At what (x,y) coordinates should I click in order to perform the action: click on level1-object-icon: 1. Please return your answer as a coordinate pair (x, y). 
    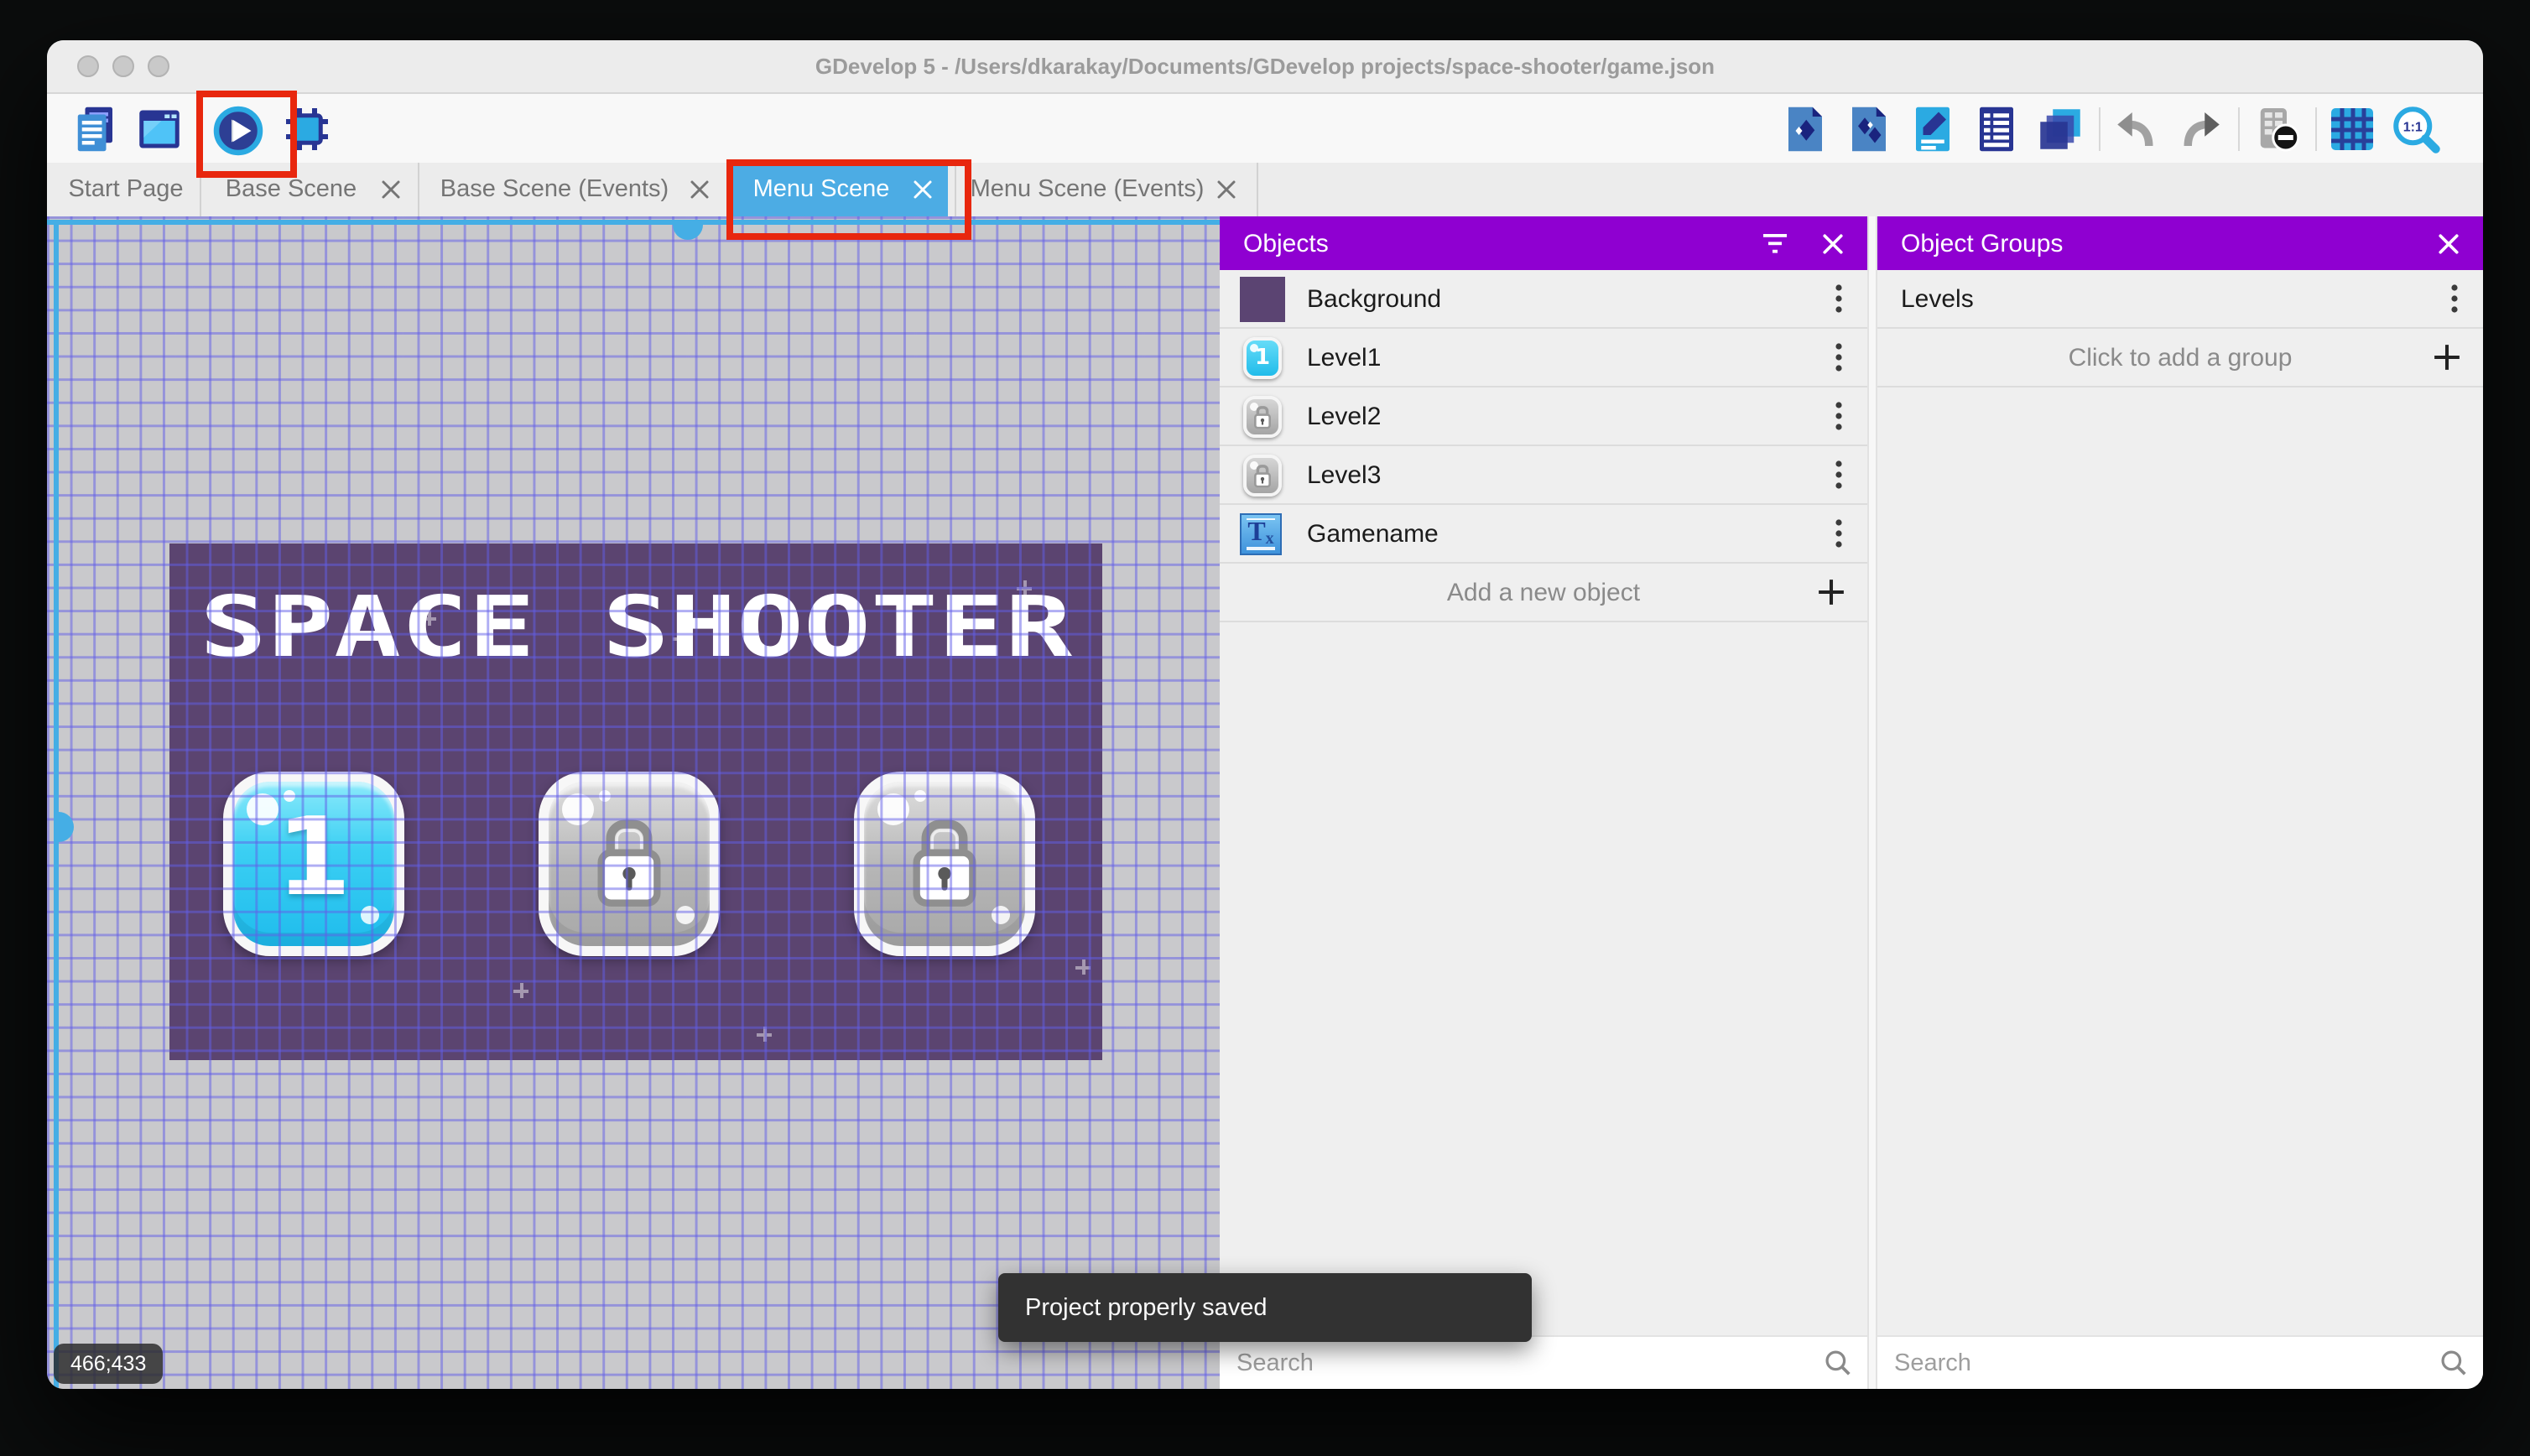
    Looking at the image, I should click on (1262, 357).